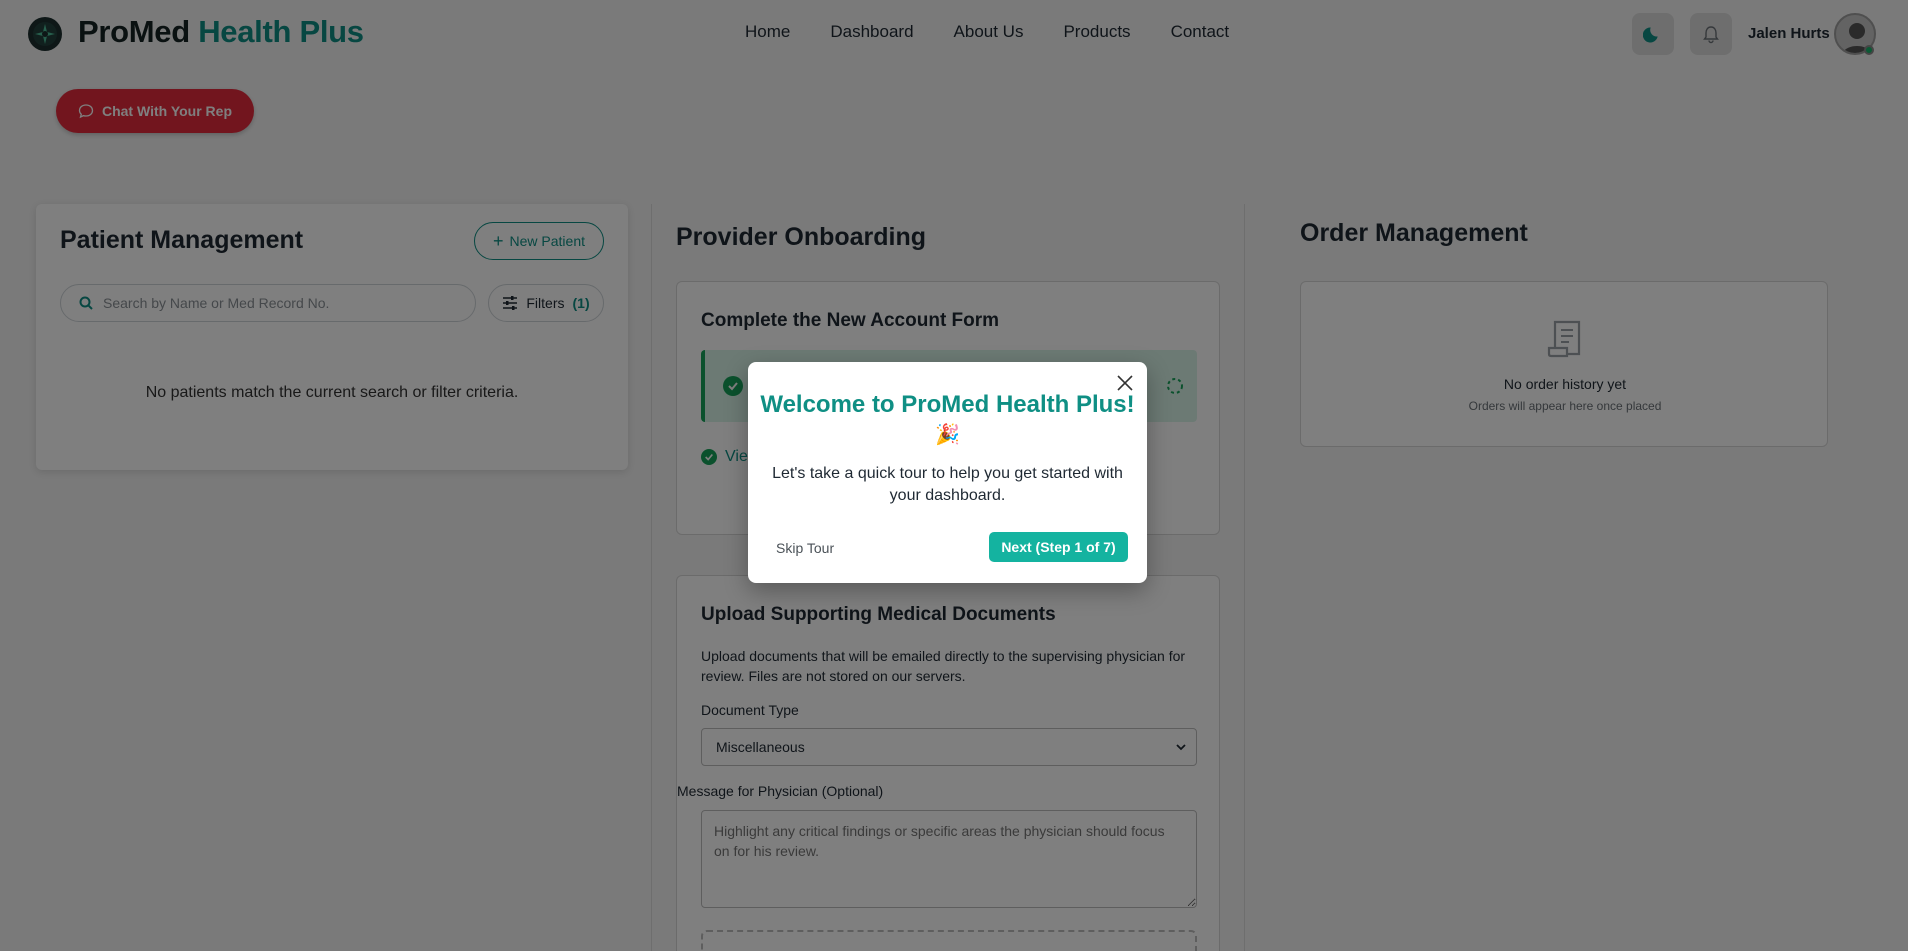 The width and height of the screenshot is (1908, 951). What do you see at coordinates (805, 548) in the screenshot?
I see `skip-tour-button: Skip Tour` at bounding box center [805, 548].